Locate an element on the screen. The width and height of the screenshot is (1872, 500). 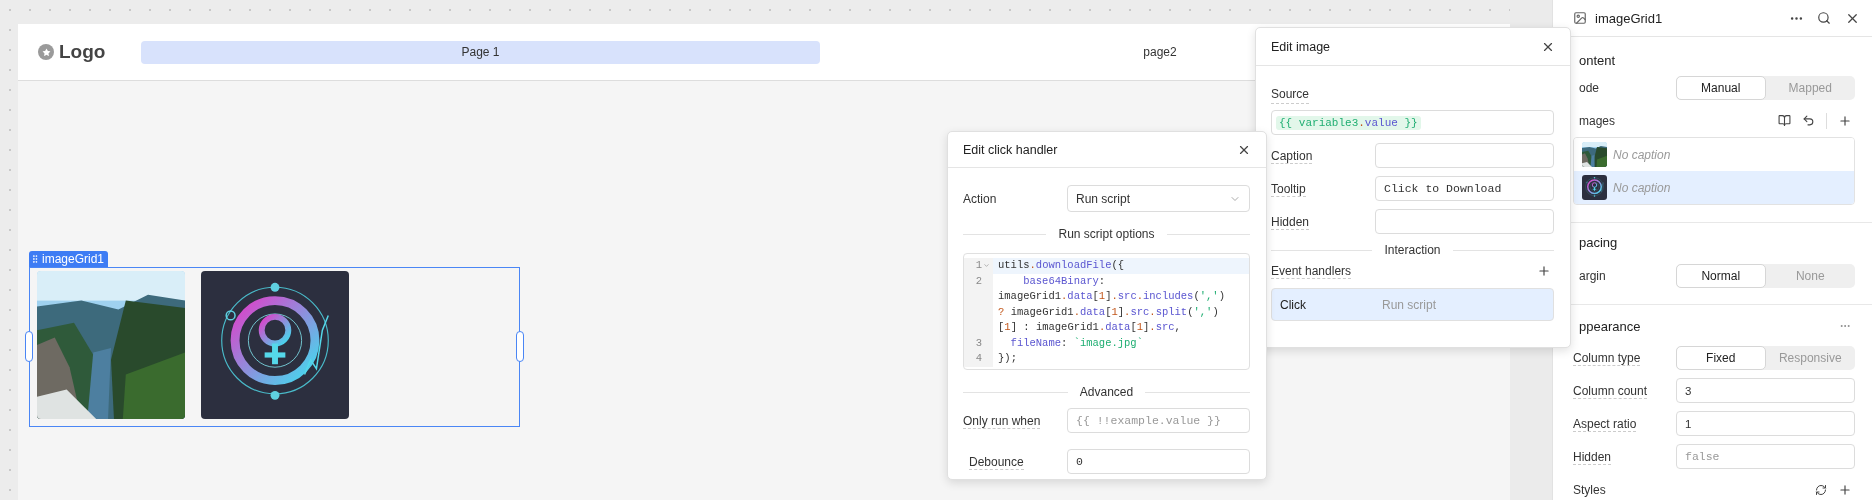
image-icon is located at coordinates (1580, 18).